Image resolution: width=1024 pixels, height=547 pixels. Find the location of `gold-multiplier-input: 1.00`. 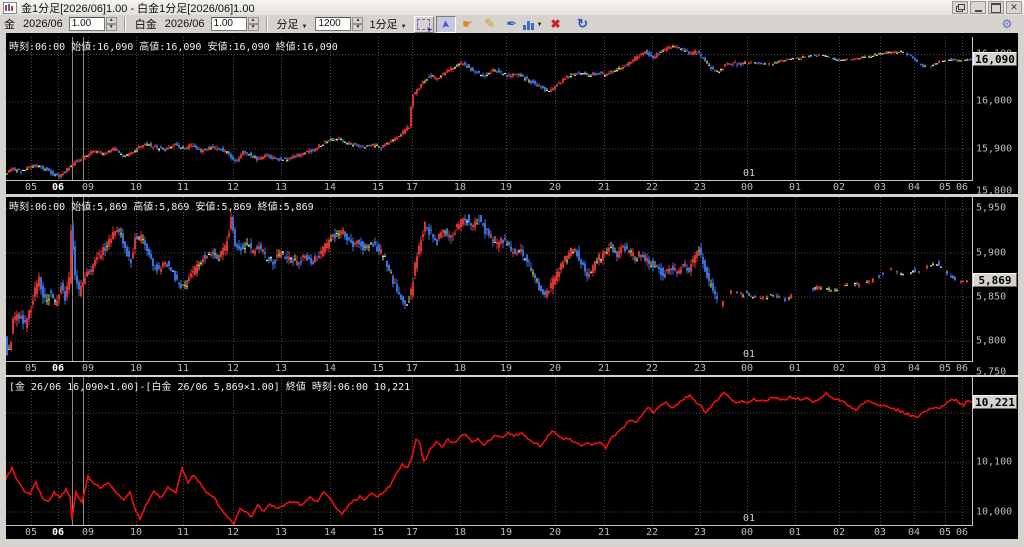

gold-multiplier-input: 1.00 is located at coordinates (86, 24).